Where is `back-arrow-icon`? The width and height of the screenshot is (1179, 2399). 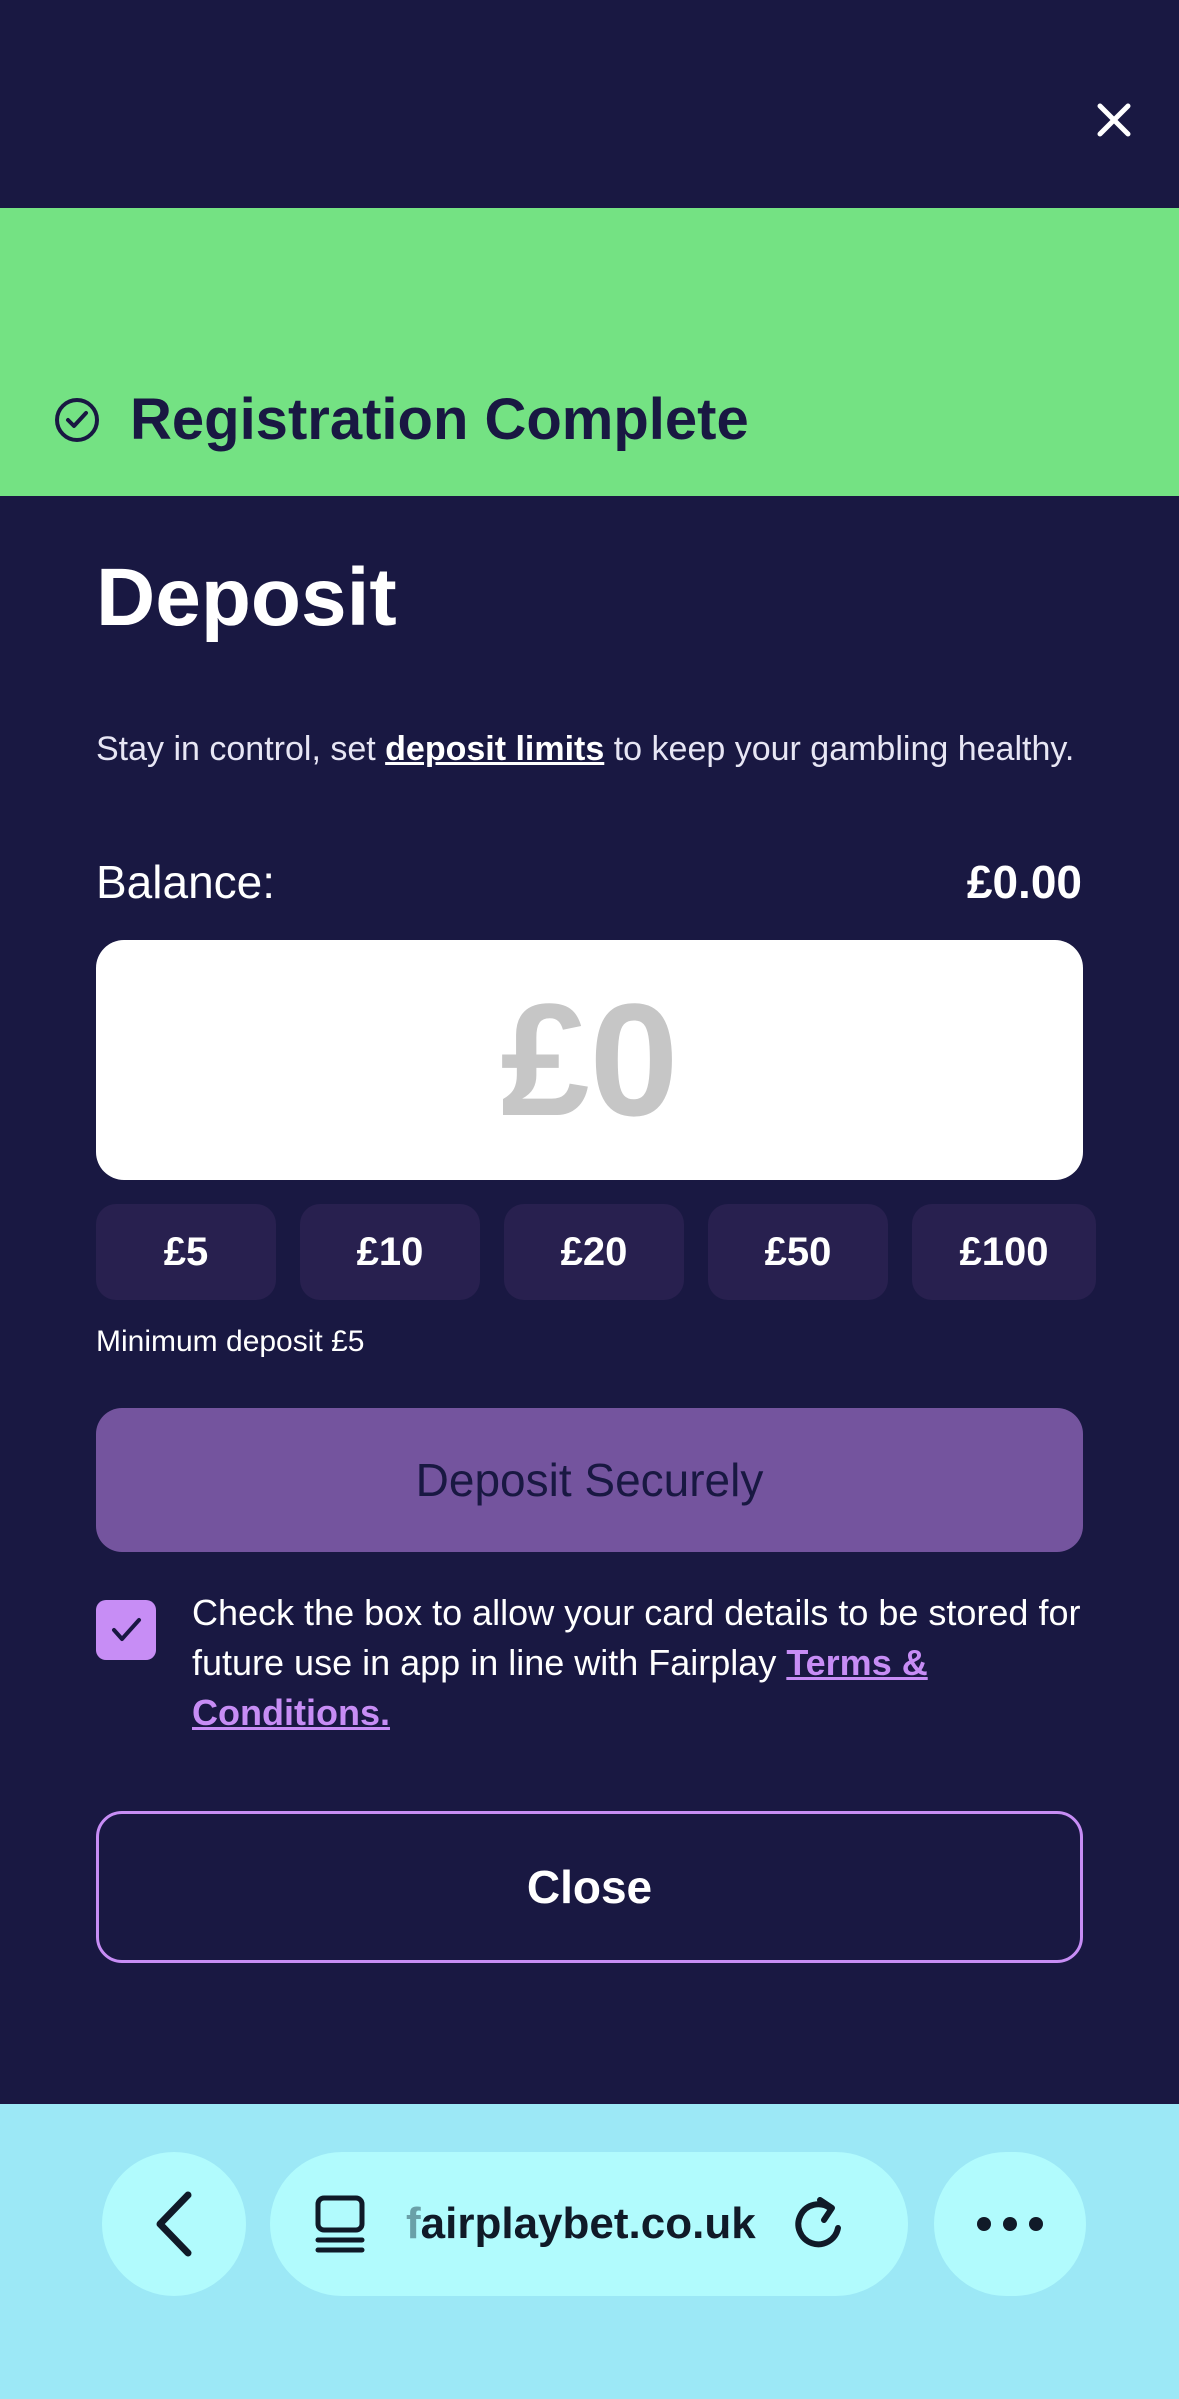 back-arrow-icon is located at coordinates (174, 2224).